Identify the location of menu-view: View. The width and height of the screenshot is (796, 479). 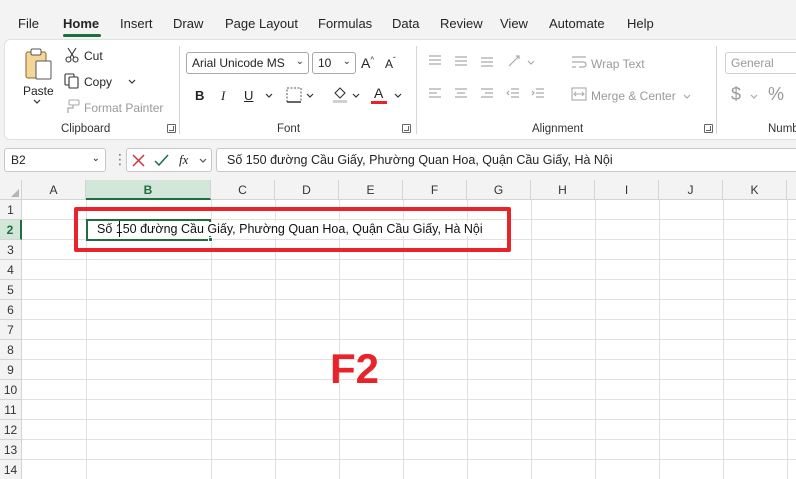
(514, 23).